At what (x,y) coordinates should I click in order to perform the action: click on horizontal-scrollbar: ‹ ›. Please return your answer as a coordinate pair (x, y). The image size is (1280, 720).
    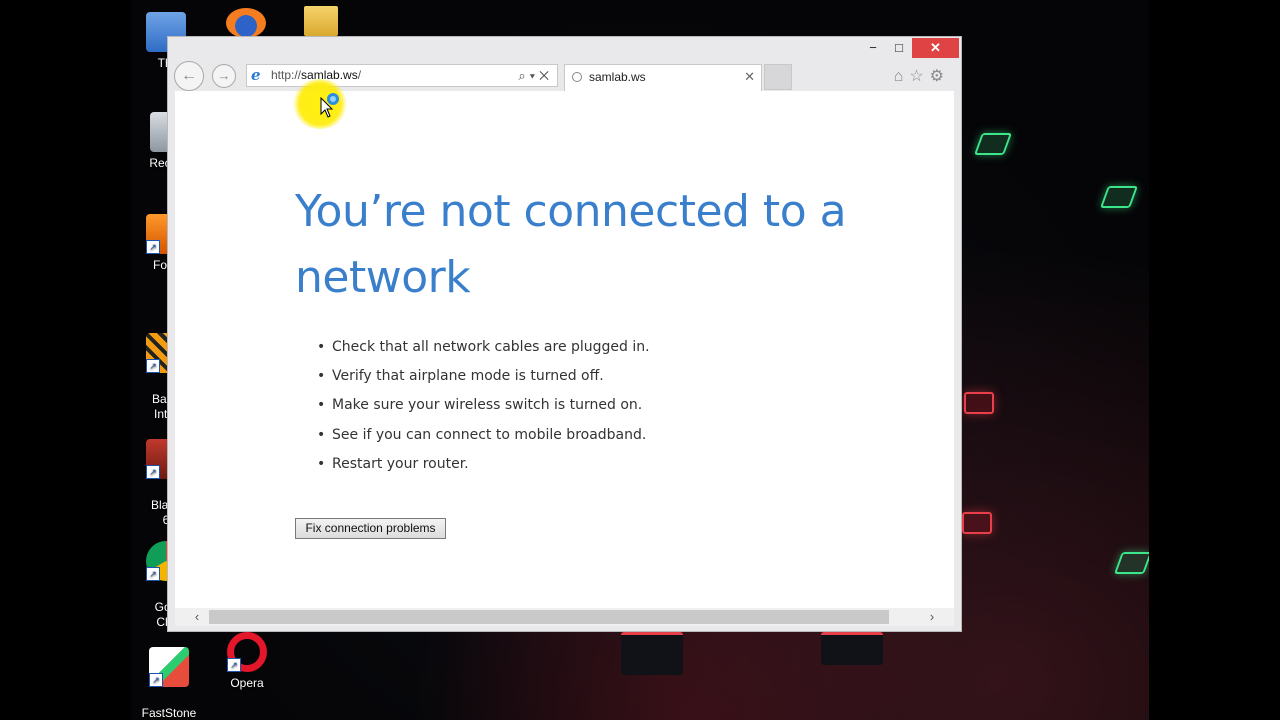
    Looking at the image, I should click on (564, 617).